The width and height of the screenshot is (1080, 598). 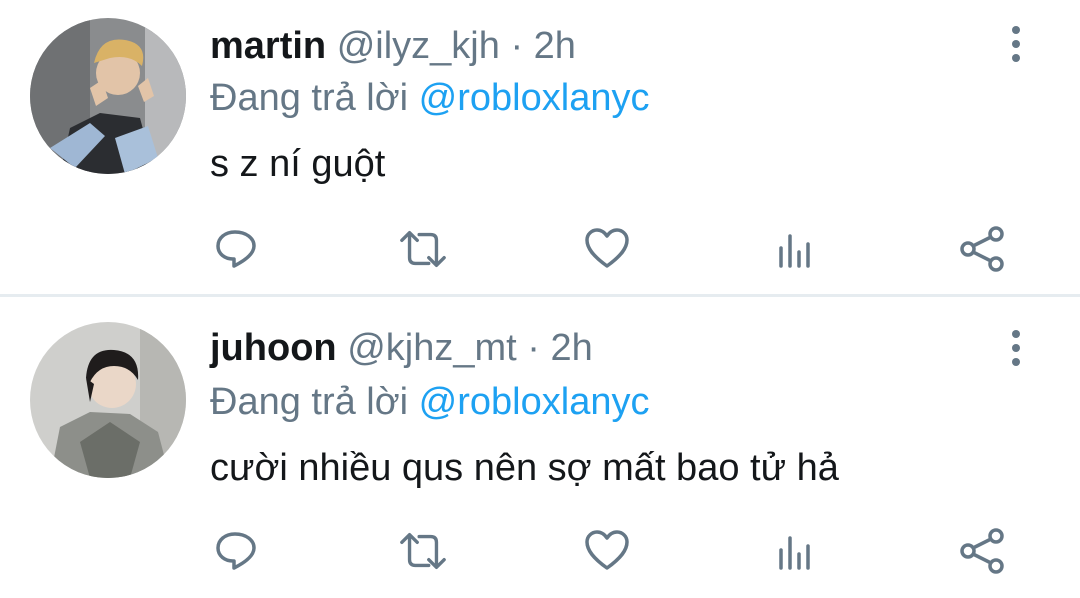 I want to click on tweet-header: juhoon @kjhz_mt · 2h, so click(x=401, y=348).